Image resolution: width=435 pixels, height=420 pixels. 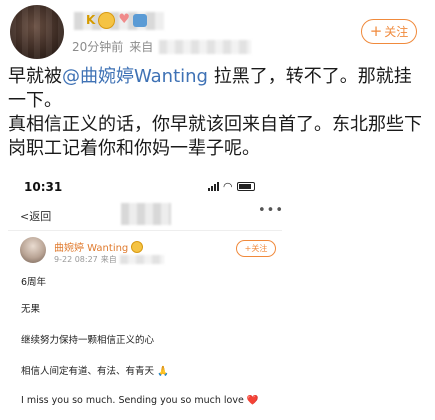 I want to click on heart-badge-icon: ♥, so click(x=124, y=19).